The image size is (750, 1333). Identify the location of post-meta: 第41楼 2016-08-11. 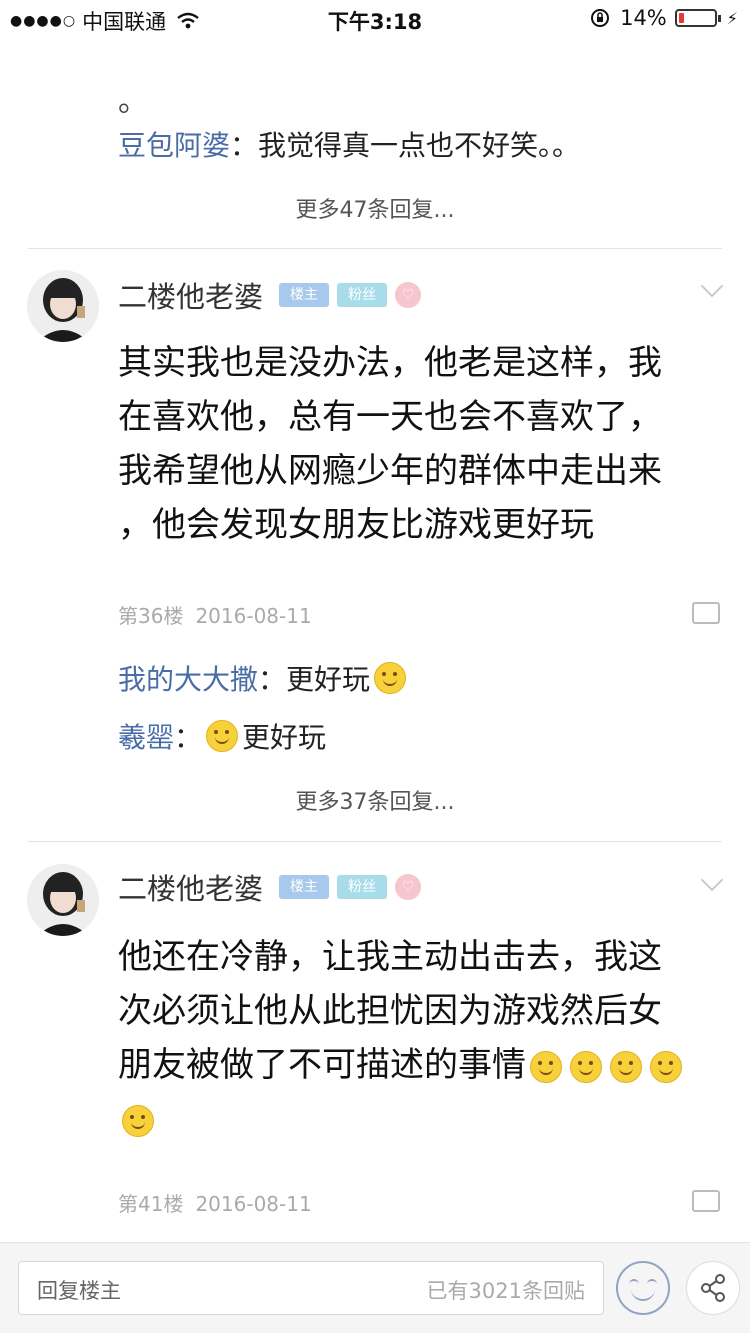
(215, 1202).